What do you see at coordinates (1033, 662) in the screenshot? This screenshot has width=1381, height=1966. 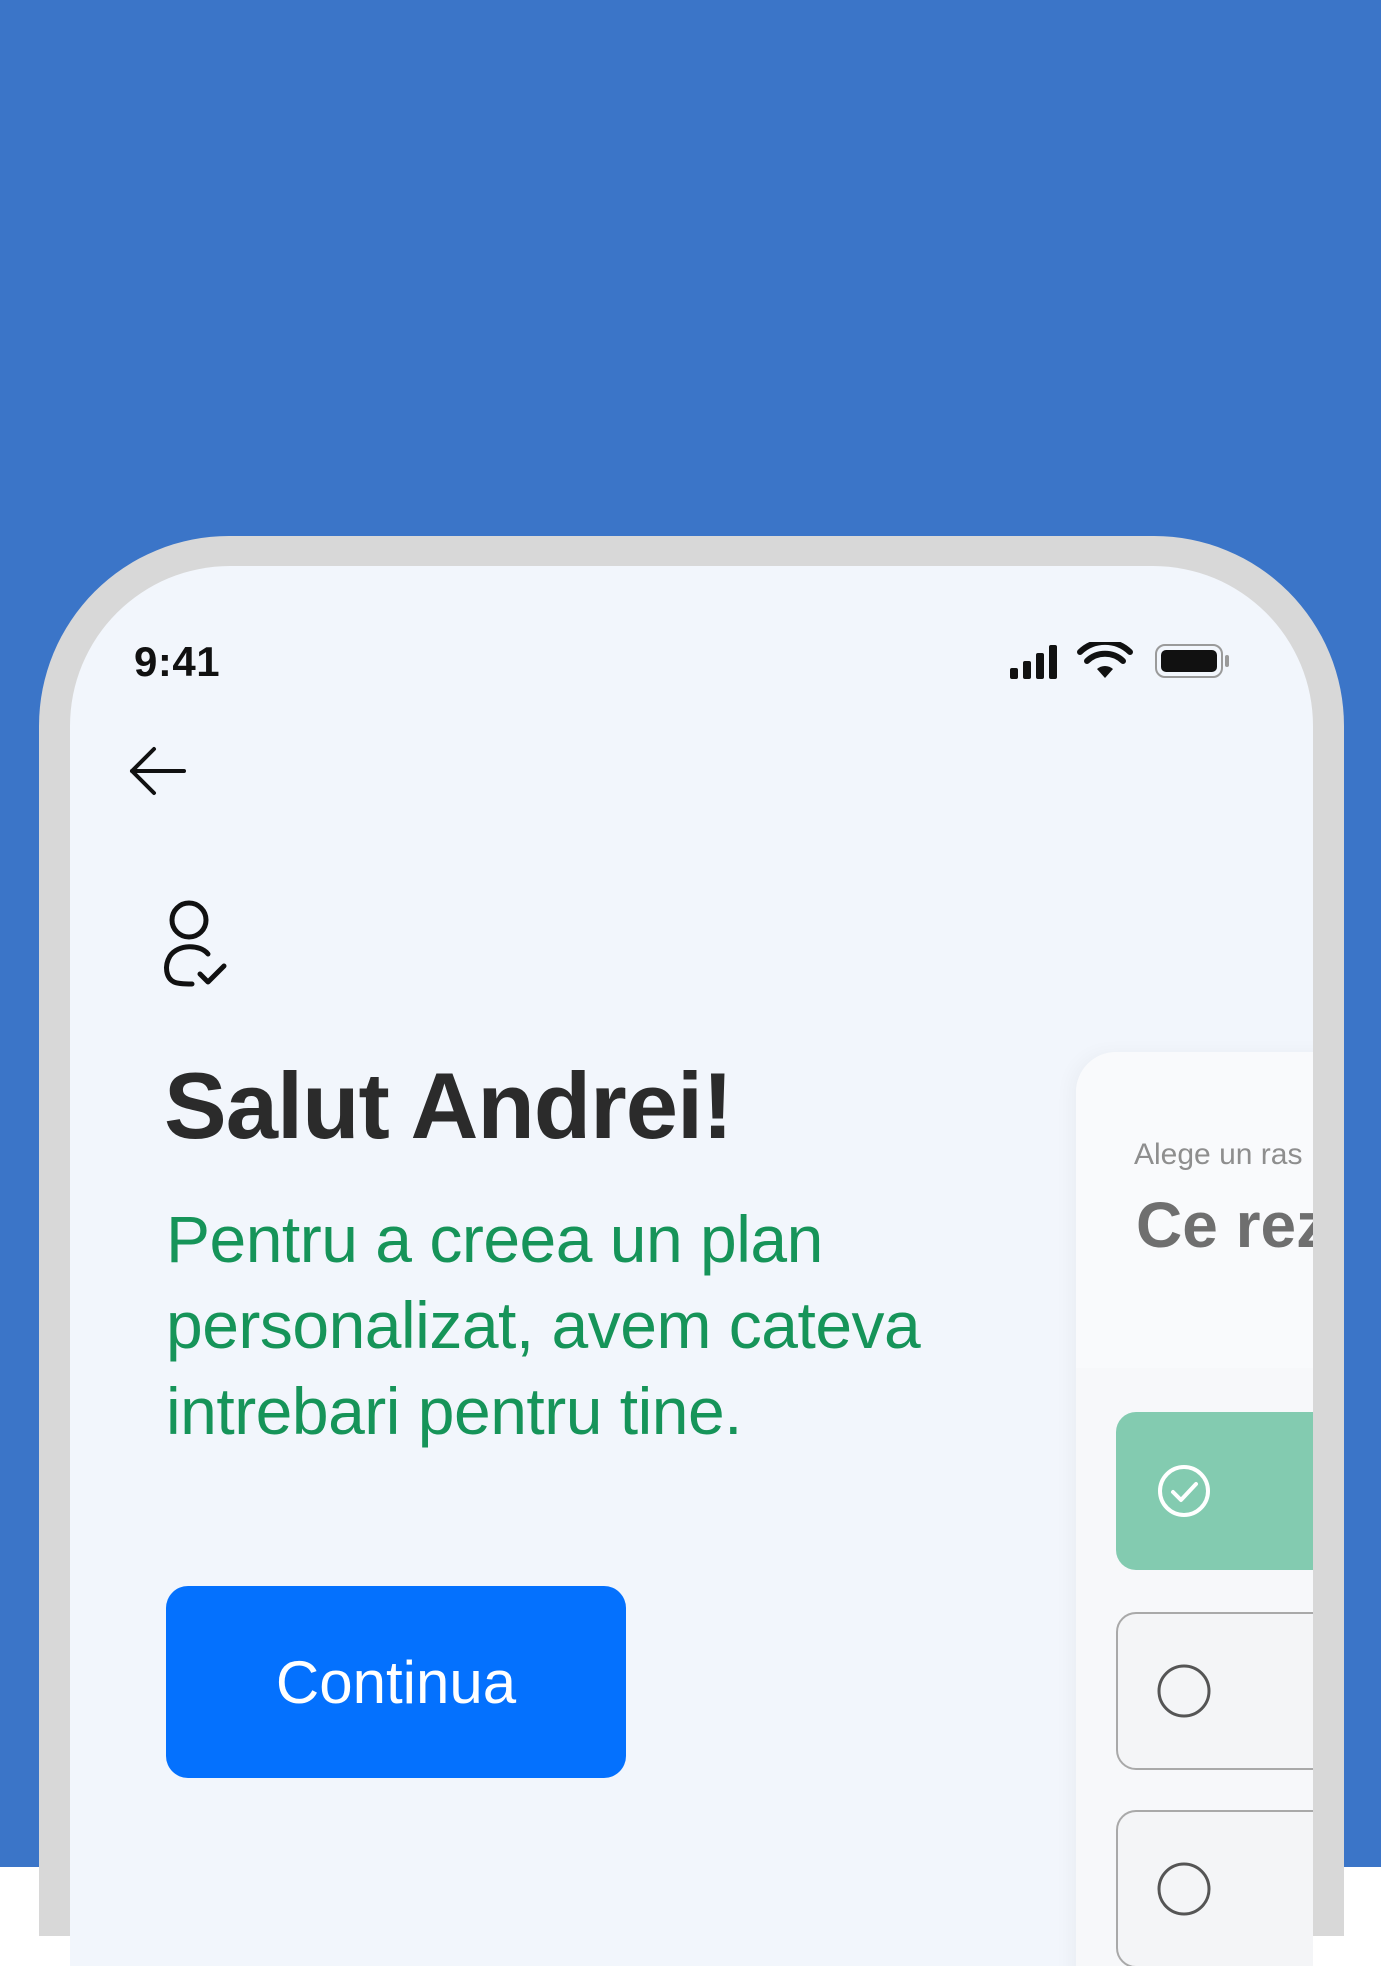 I see `cellular-signal-icon` at bounding box center [1033, 662].